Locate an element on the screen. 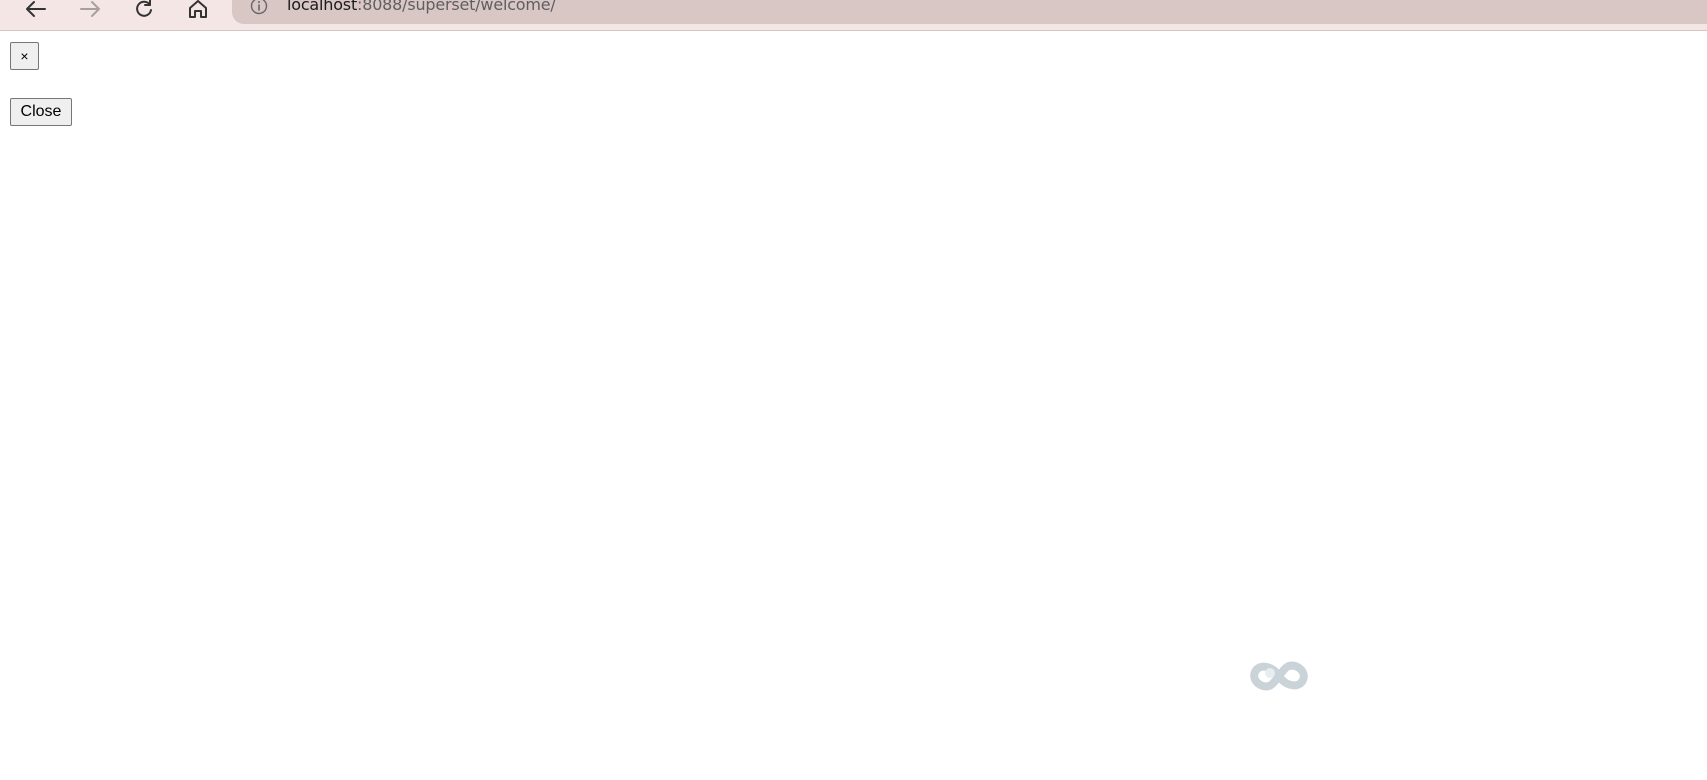 This screenshot has height=780, width=1707. back-arrow-icon is located at coordinates (36, 9).